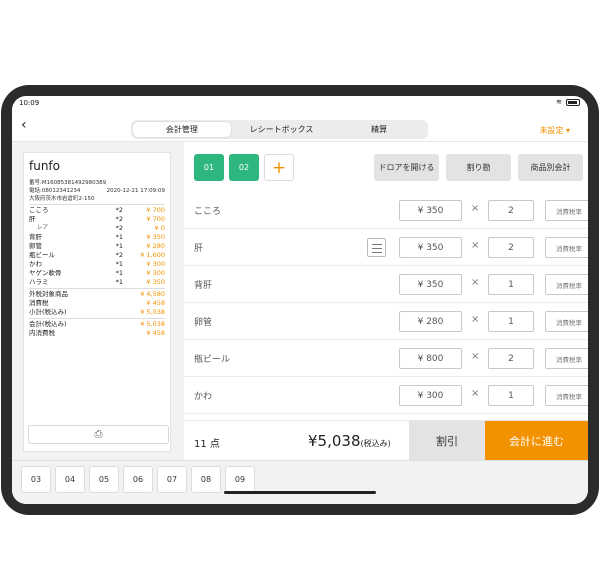 Image resolution: width=600 pixels, height=569 pixels. I want to click on receipt-phone-line: 電話:08012341234 2020-12-21 17:09:09, so click(97, 191).